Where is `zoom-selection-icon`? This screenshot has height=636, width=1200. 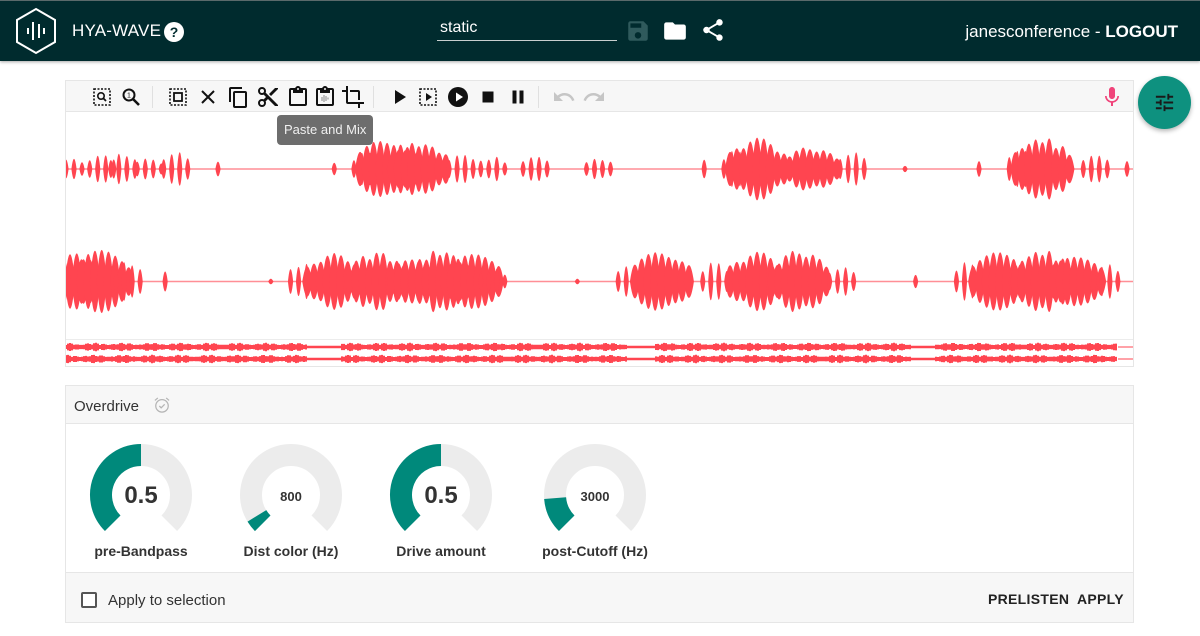
zoom-selection-icon is located at coordinates (102, 97).